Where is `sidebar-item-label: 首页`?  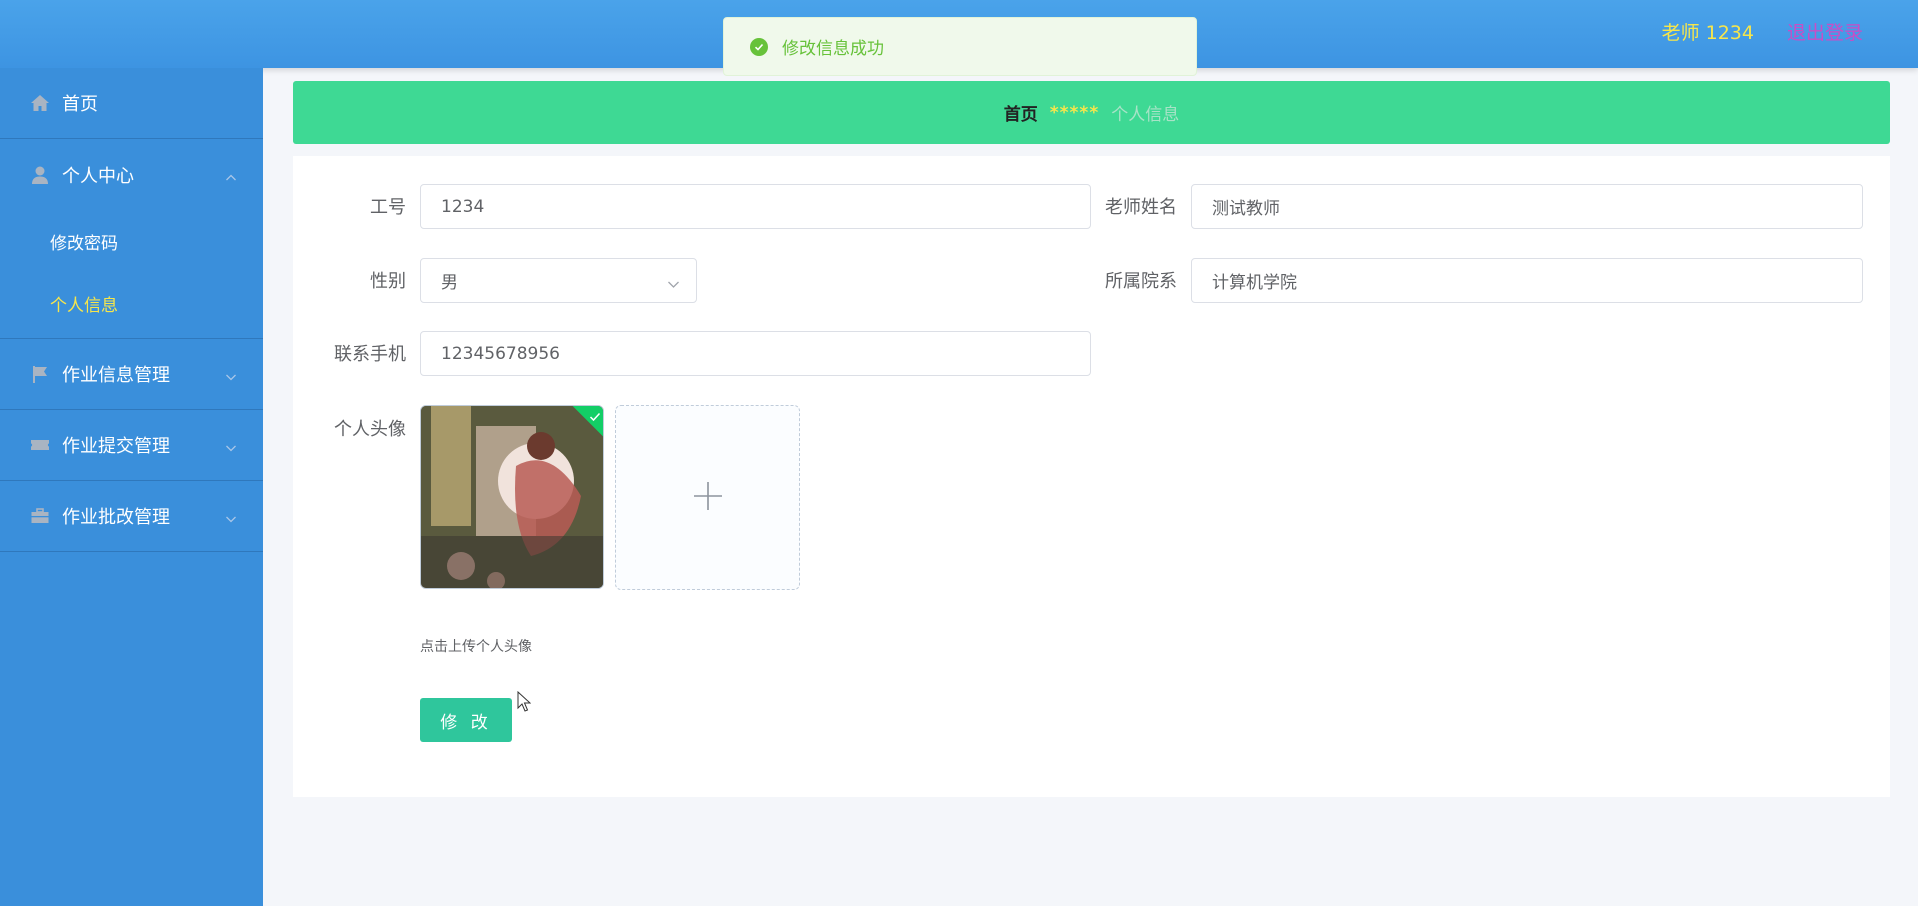
sidebar-item-label: 首页 is located at coordinates (80, 104).